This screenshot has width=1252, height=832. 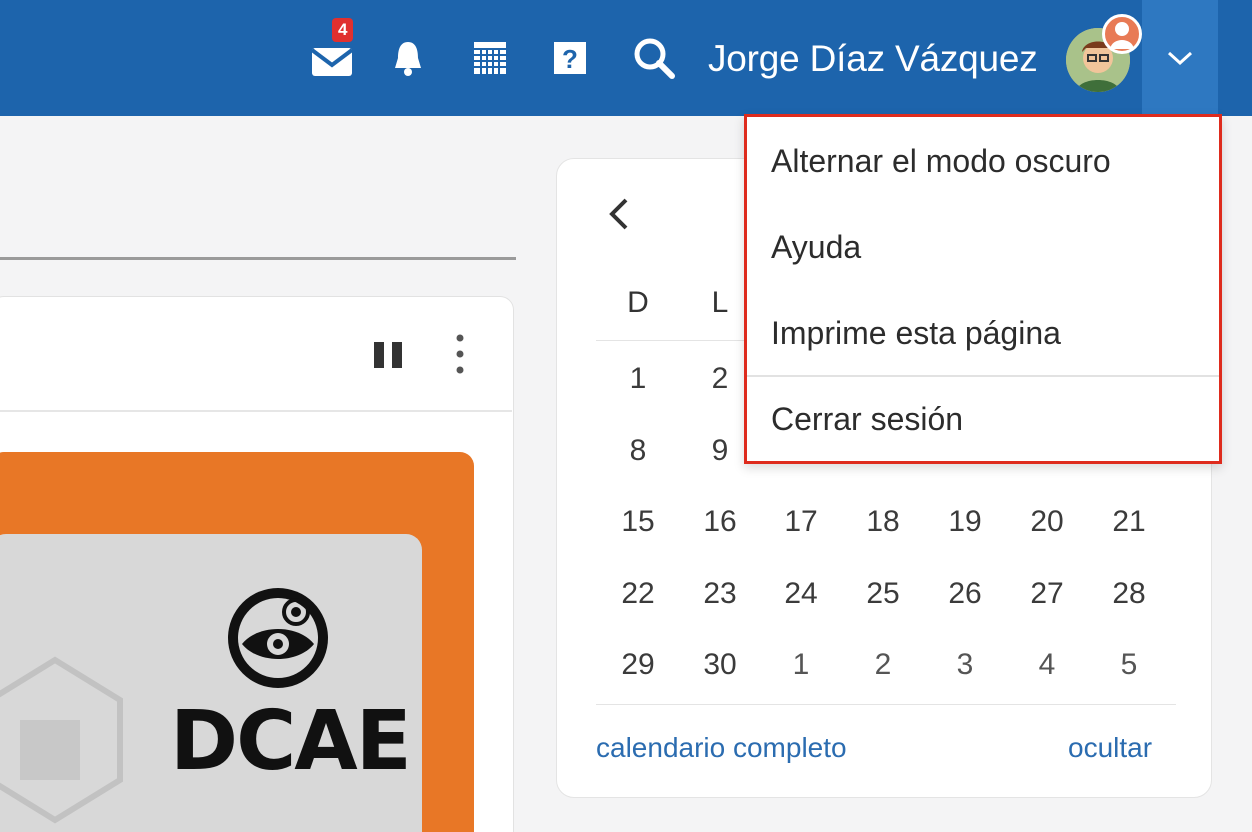 I want to click on calendar-day: 27, so click(x=1047, y=594).